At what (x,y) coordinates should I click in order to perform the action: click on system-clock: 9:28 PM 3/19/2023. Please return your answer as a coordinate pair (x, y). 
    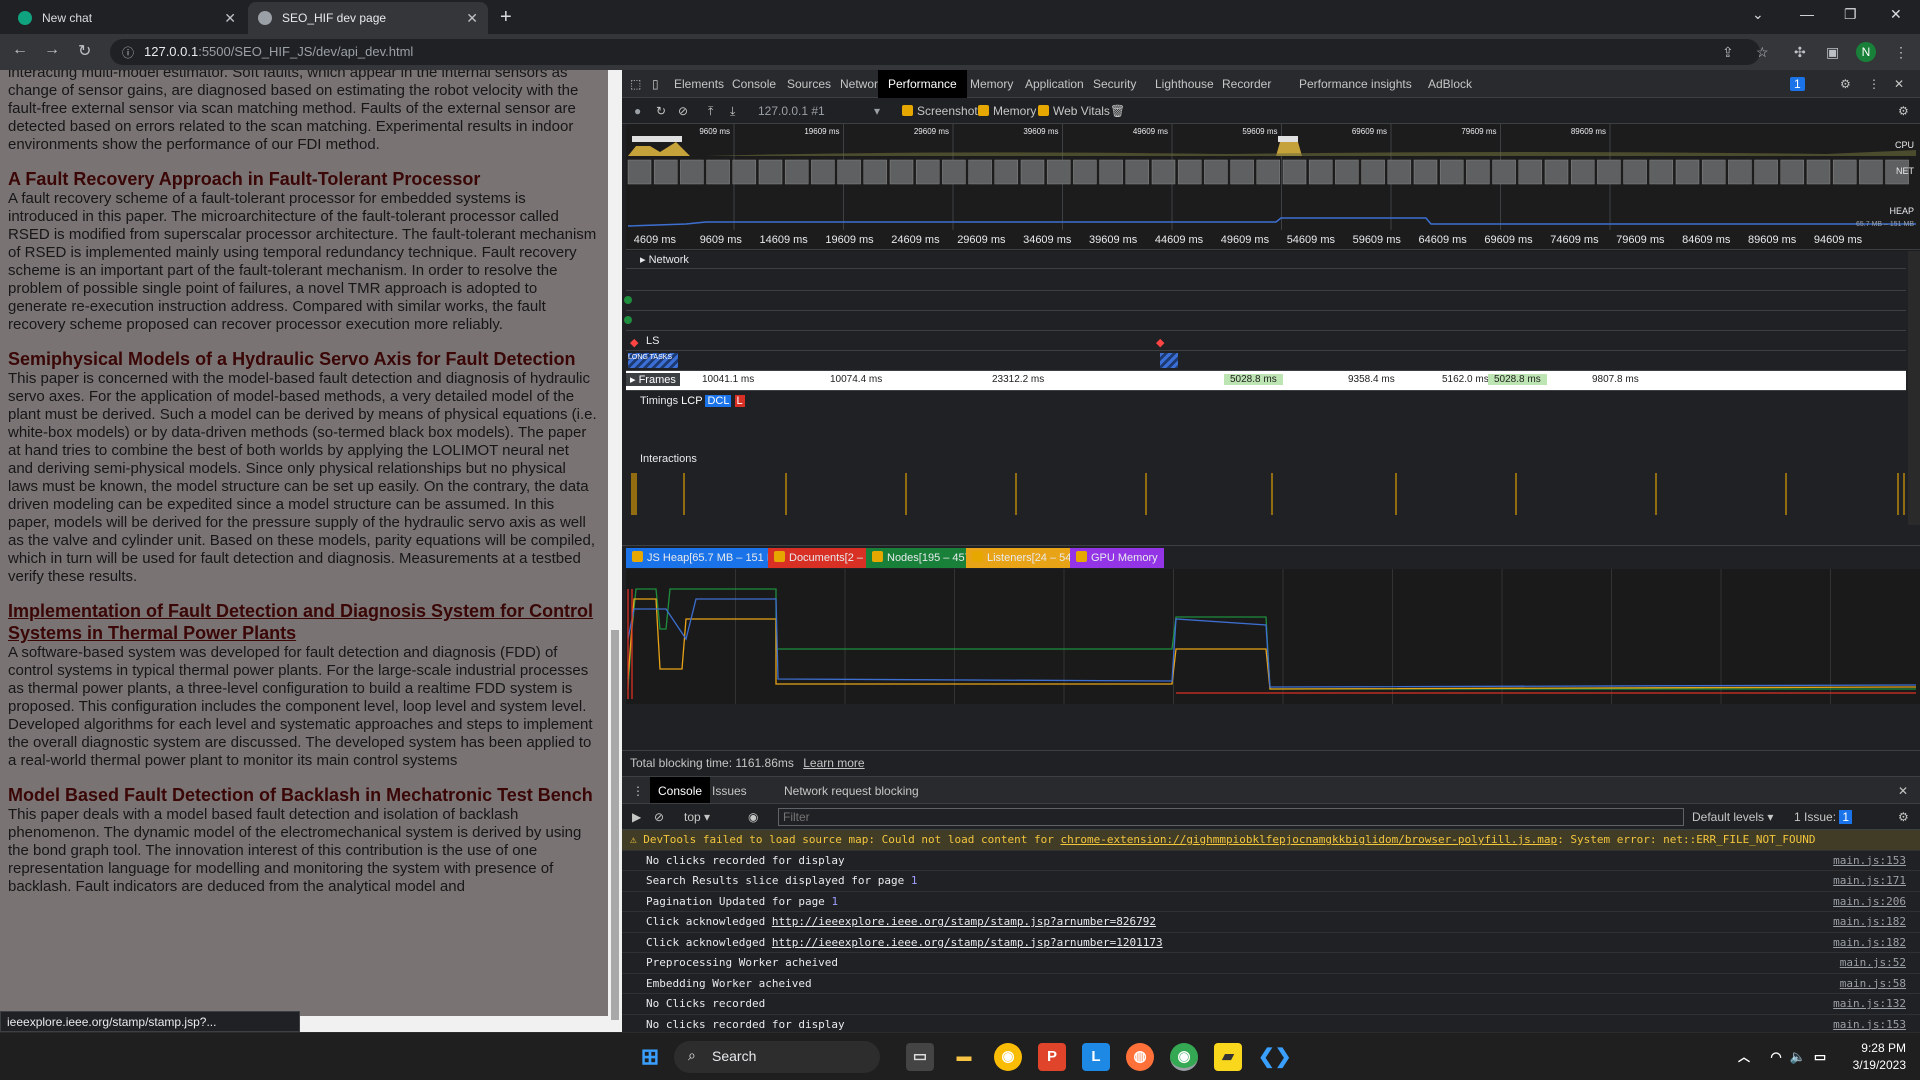
    Looking at the image, I should click on (1873, 1057).